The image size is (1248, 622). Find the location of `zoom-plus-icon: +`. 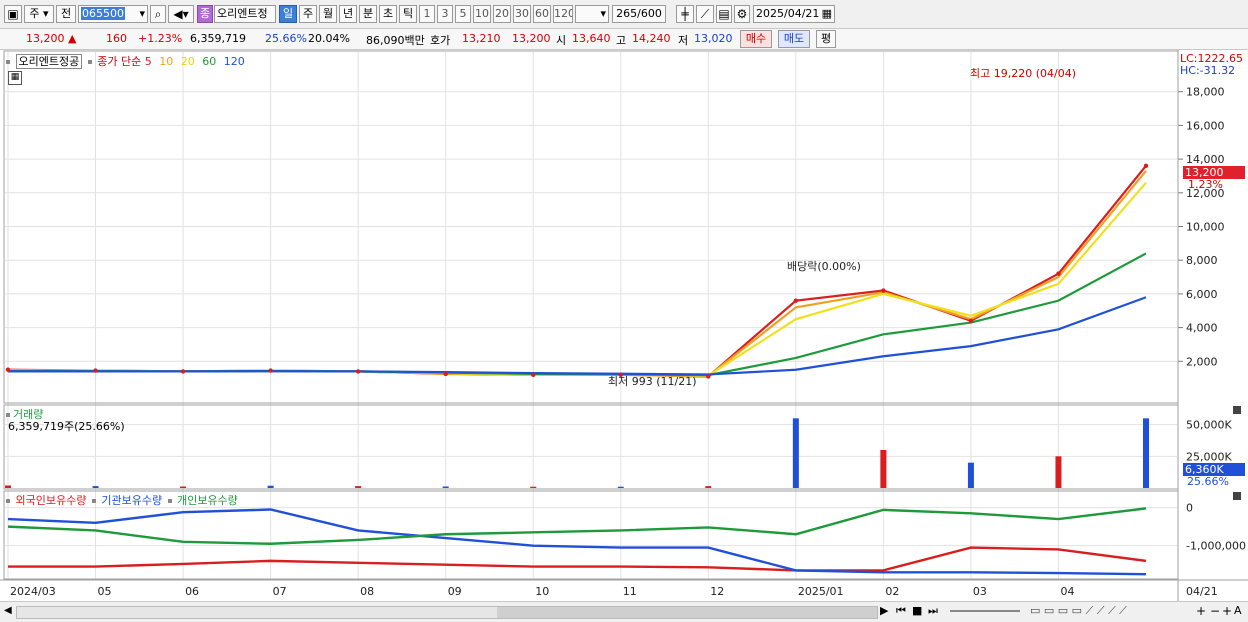

zoom-plus-icon: + is located at coordinates (1227, 611).